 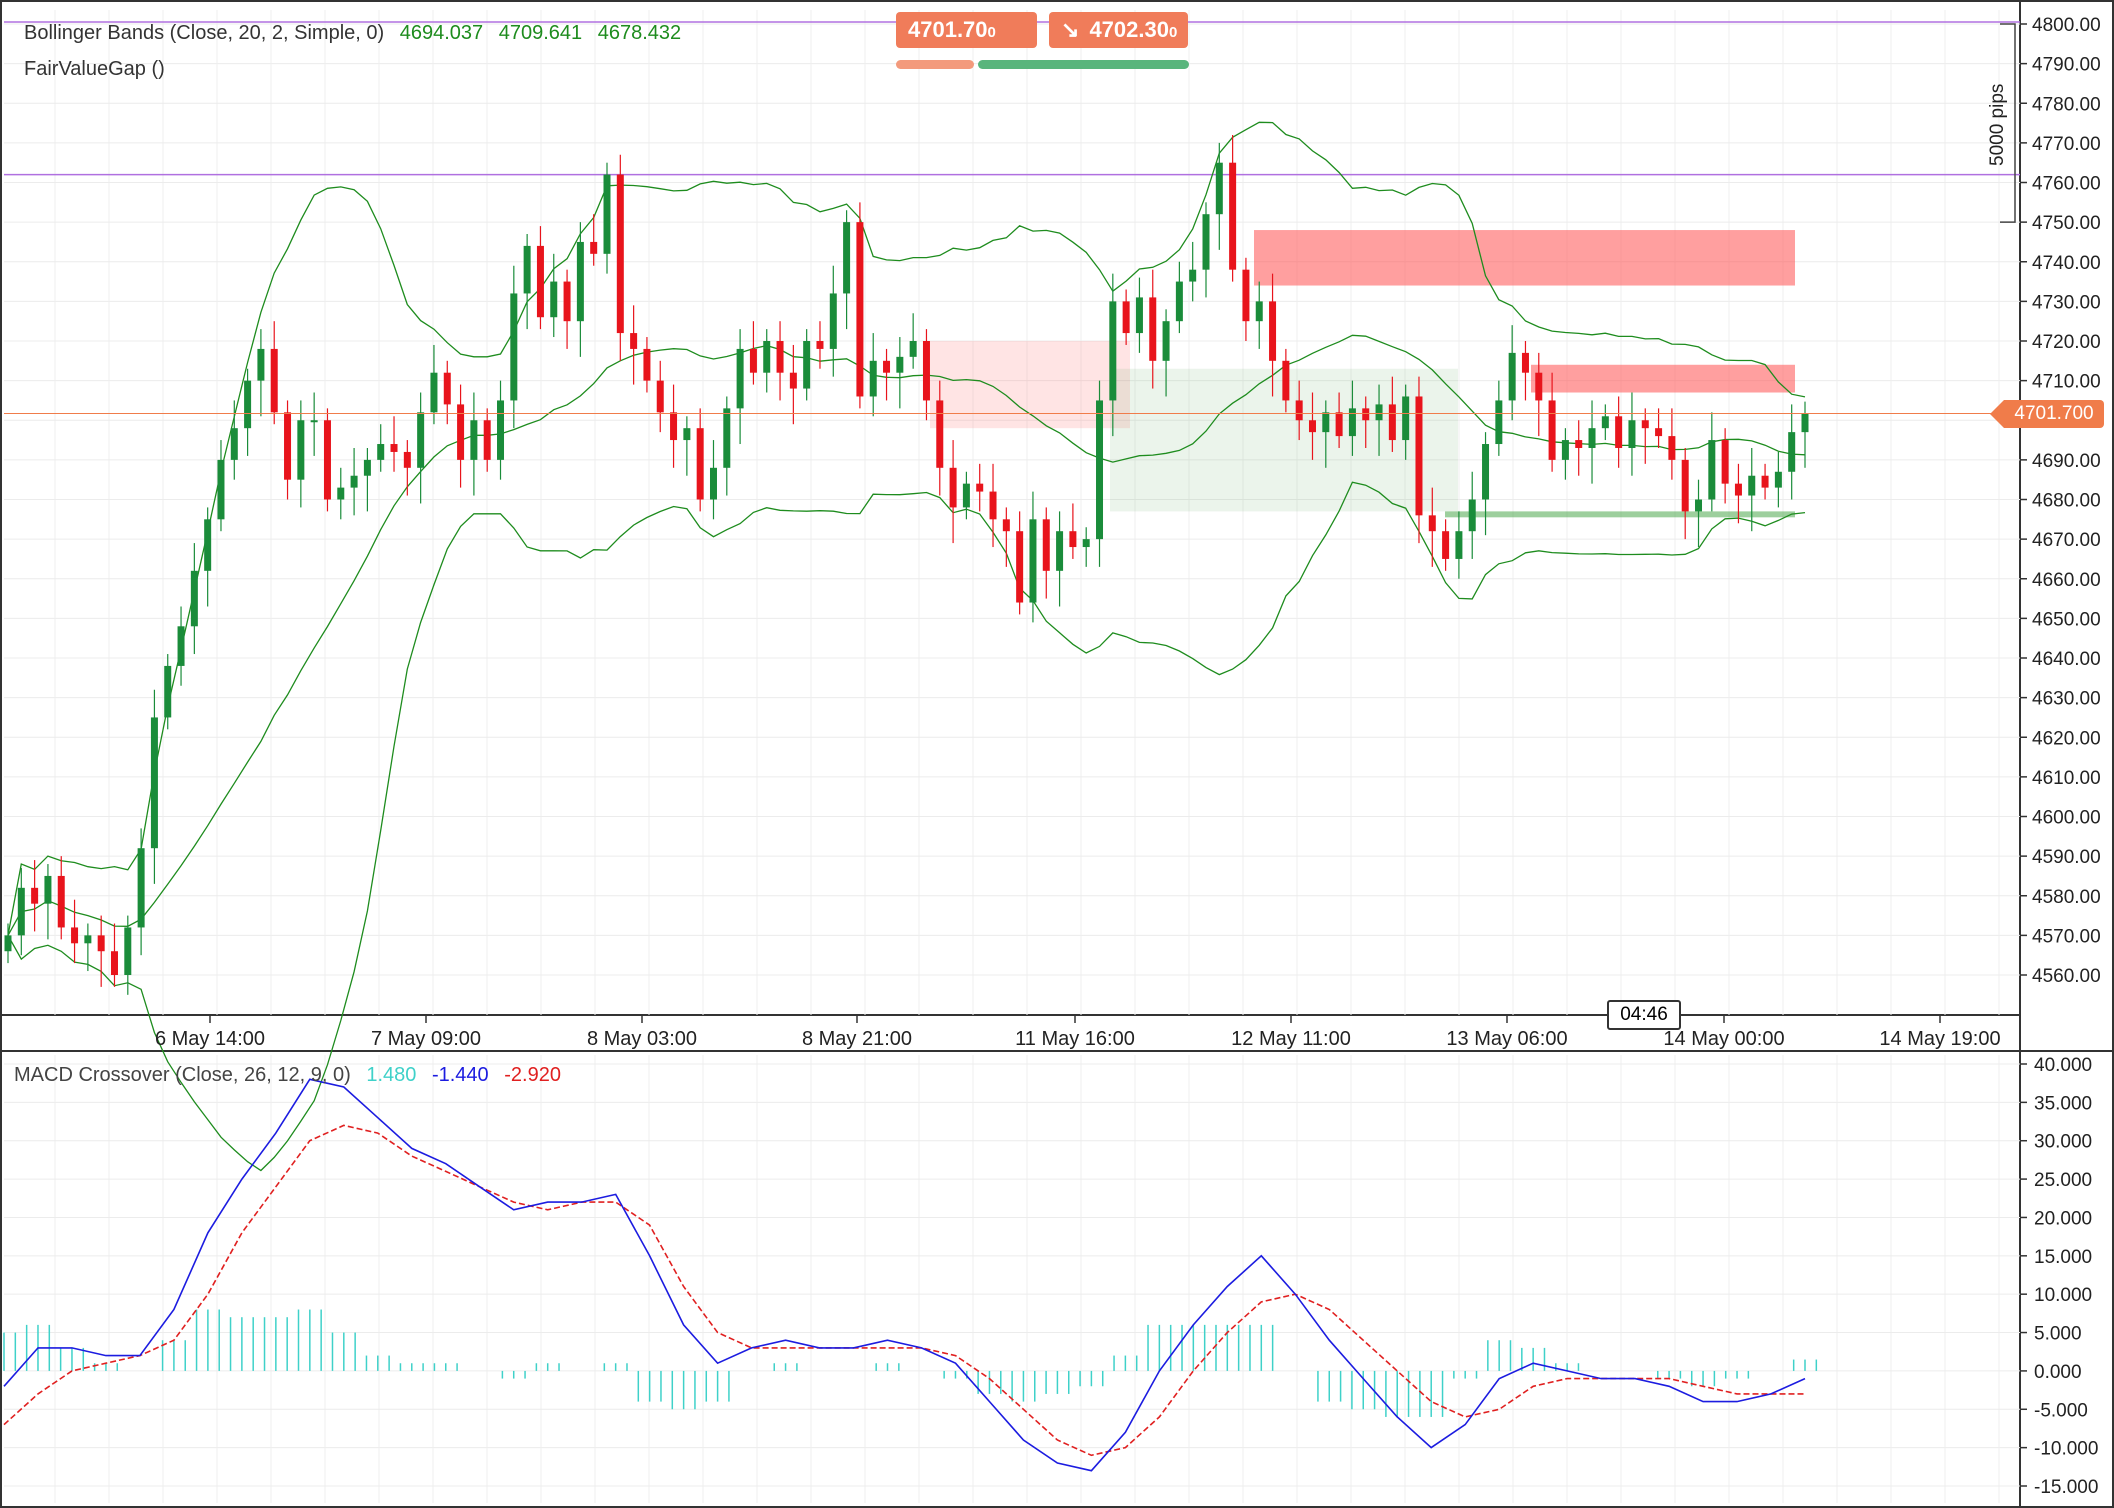 What do you see at coordinates (2047, 413) in the screenshot?
I see `last-price-tag: 4701.700` at bounding box center [2047, 413].